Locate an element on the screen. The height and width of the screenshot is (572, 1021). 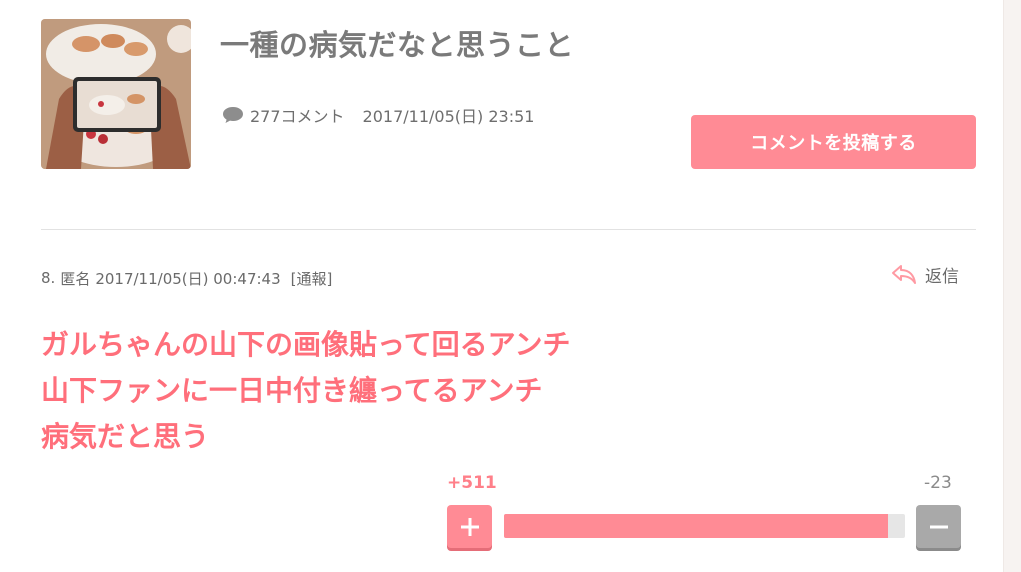
plus-vote-count: +511 is located at coordinates (472, 483).